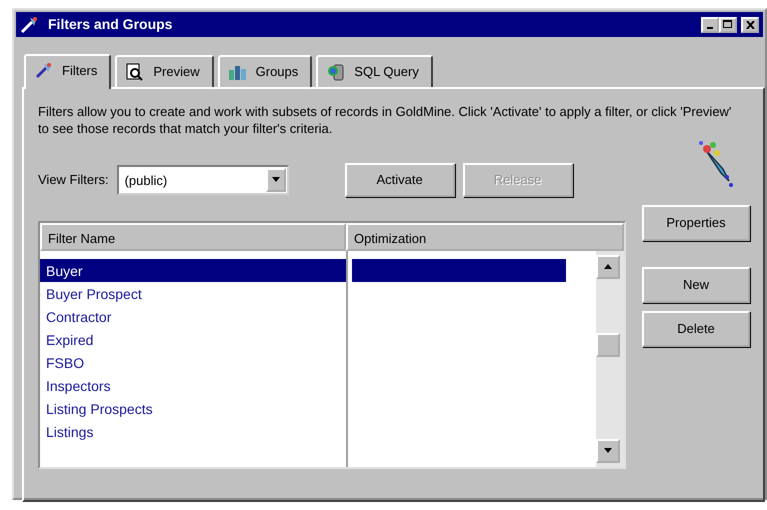 This screenshot has width=767, height=510. What do you see at coordinates (193, 385) in the screenshot?
I see `list-item: Inspectors` at bounding box center [193, 385].